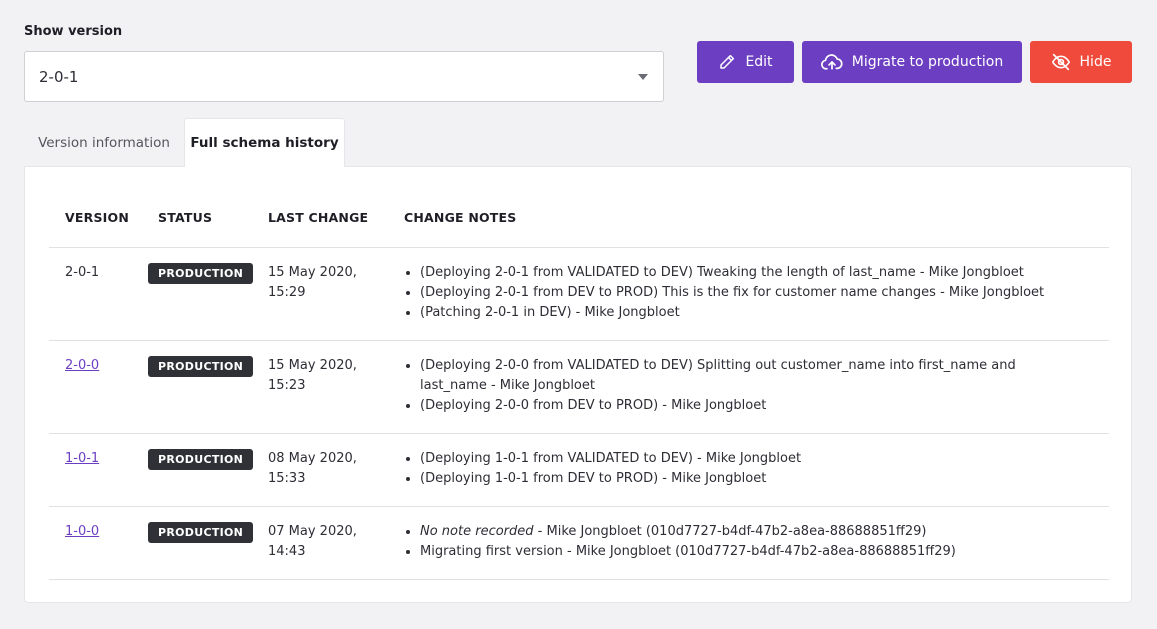  I want to click on tab-version-information: Version information, so click(104, 142).